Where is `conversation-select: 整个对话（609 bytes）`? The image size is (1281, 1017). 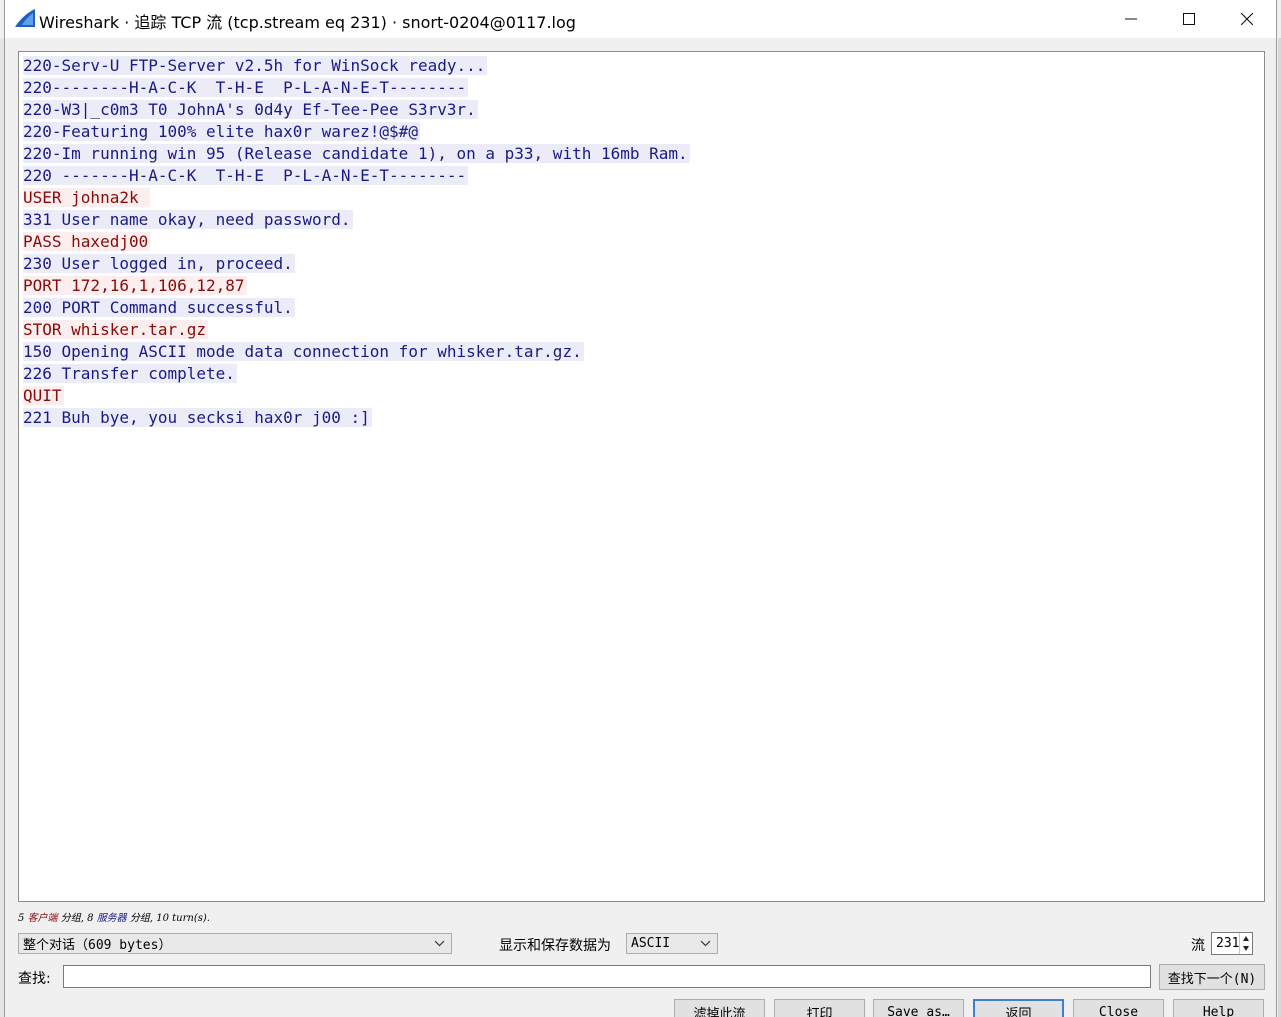 conversation-select: 整个对话（609 bytes） is located at coordinates (235, 943).